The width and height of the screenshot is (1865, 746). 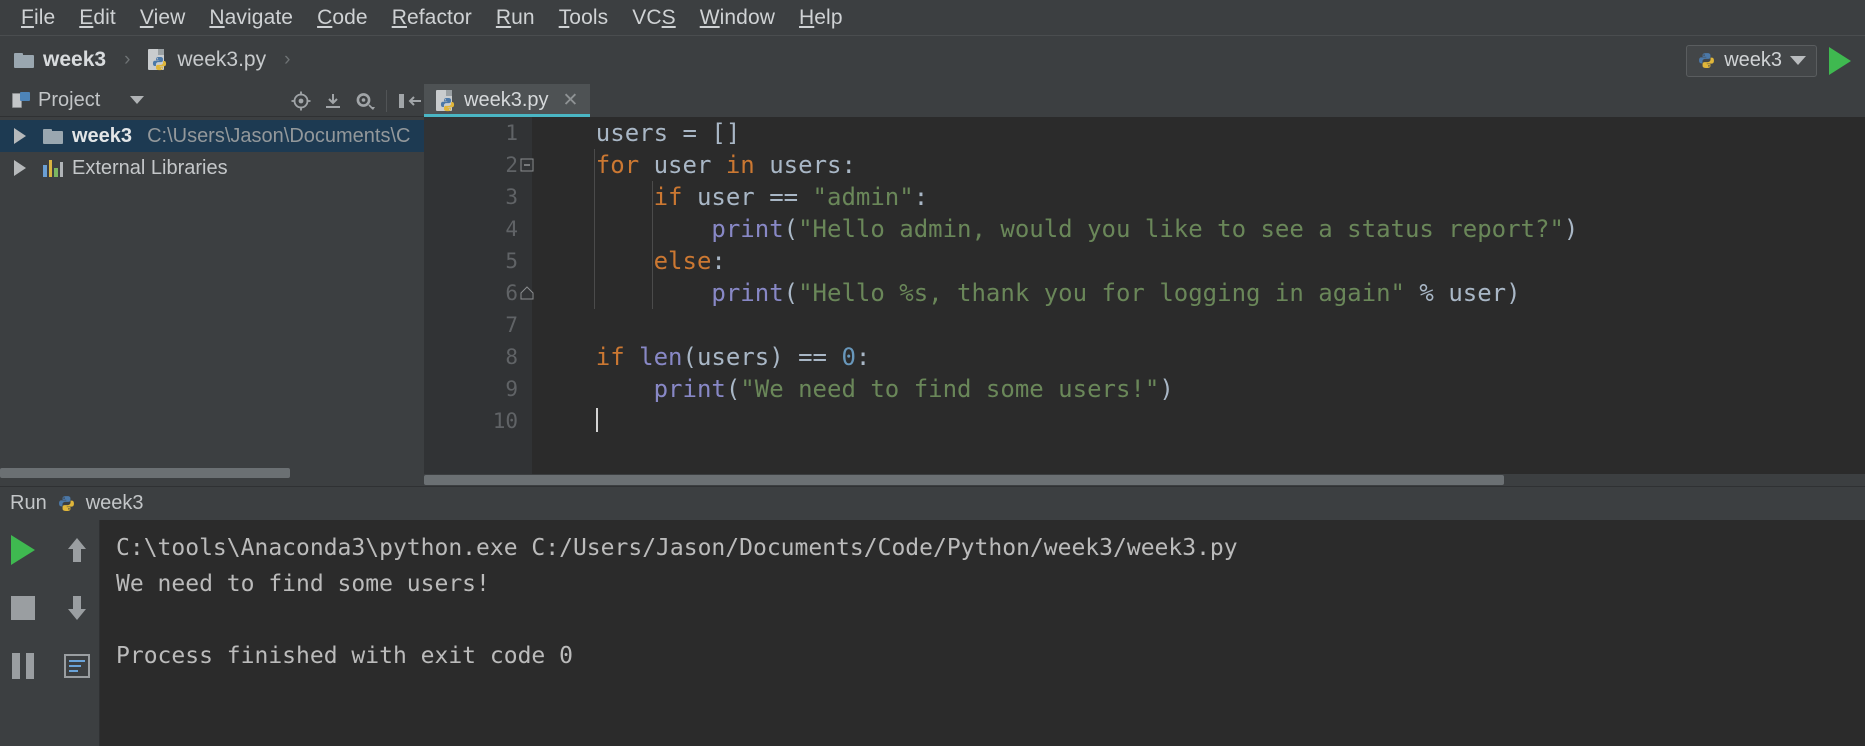 I want to click on editor-tab-label: week3.py, so click(x=506, y=100).